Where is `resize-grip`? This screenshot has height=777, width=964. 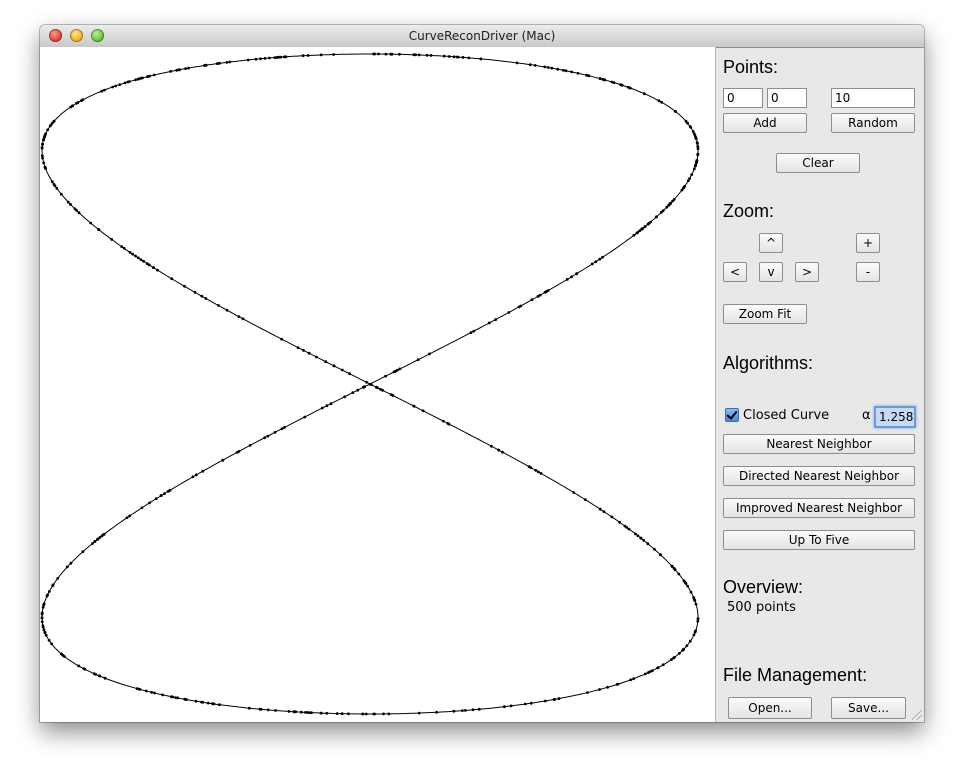
resize-grip is located at coordinates (917, 715).